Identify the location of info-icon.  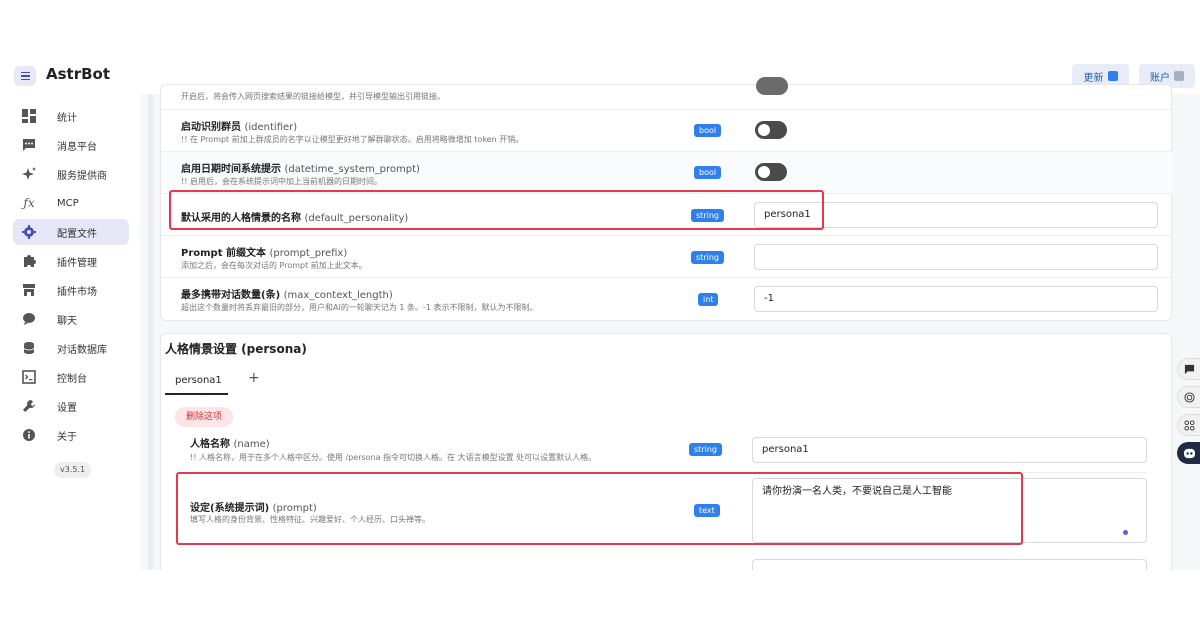
(29, 435).